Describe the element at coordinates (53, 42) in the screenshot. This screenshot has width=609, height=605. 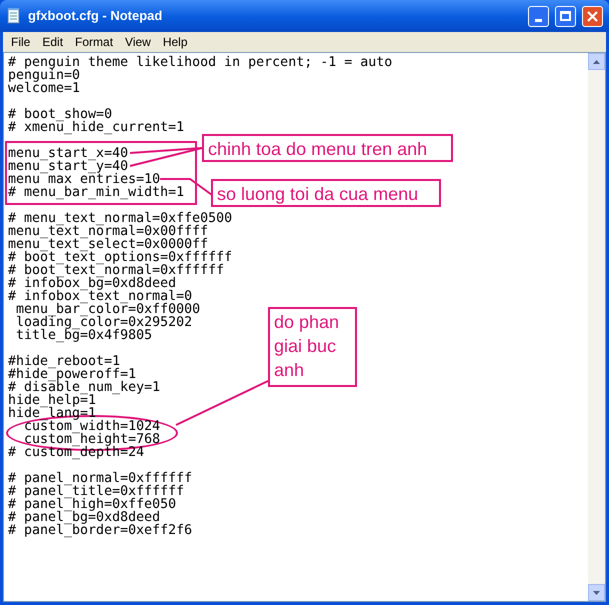
I see `menu-item: Edit` at that location.